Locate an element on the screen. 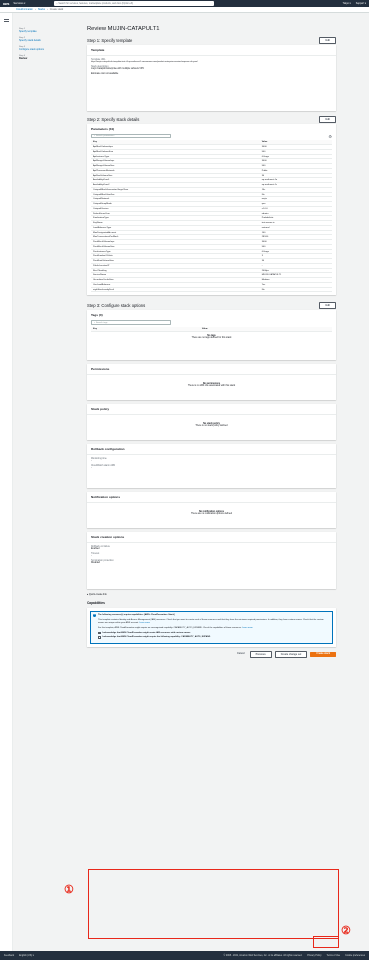  table-row: nightStacksnodyDecil No is located at coordinates (211, 290).